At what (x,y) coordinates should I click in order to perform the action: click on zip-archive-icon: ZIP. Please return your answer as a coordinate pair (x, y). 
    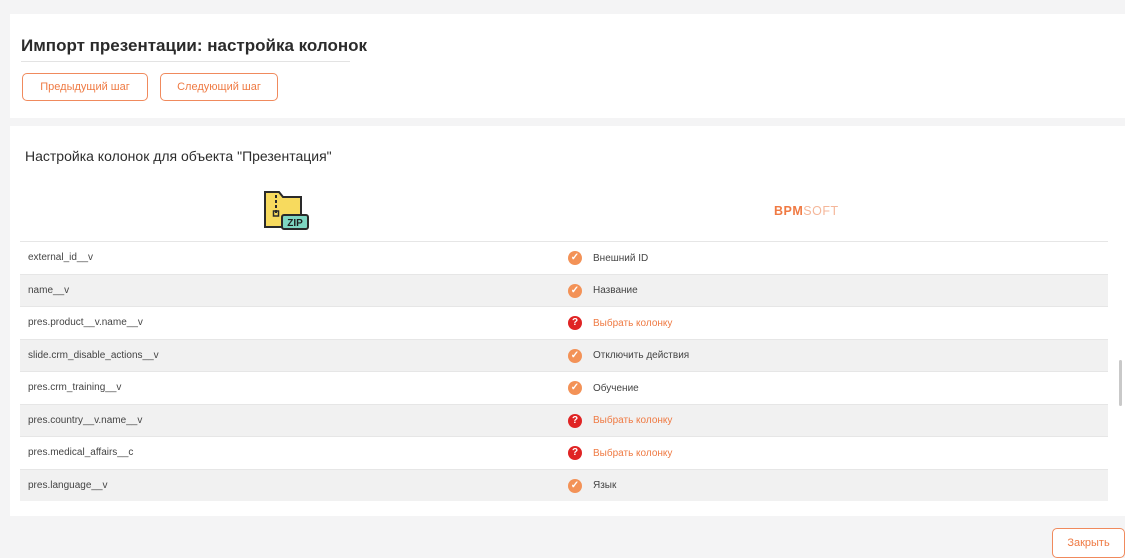
    Looking at the image, I should click on (286, 210).